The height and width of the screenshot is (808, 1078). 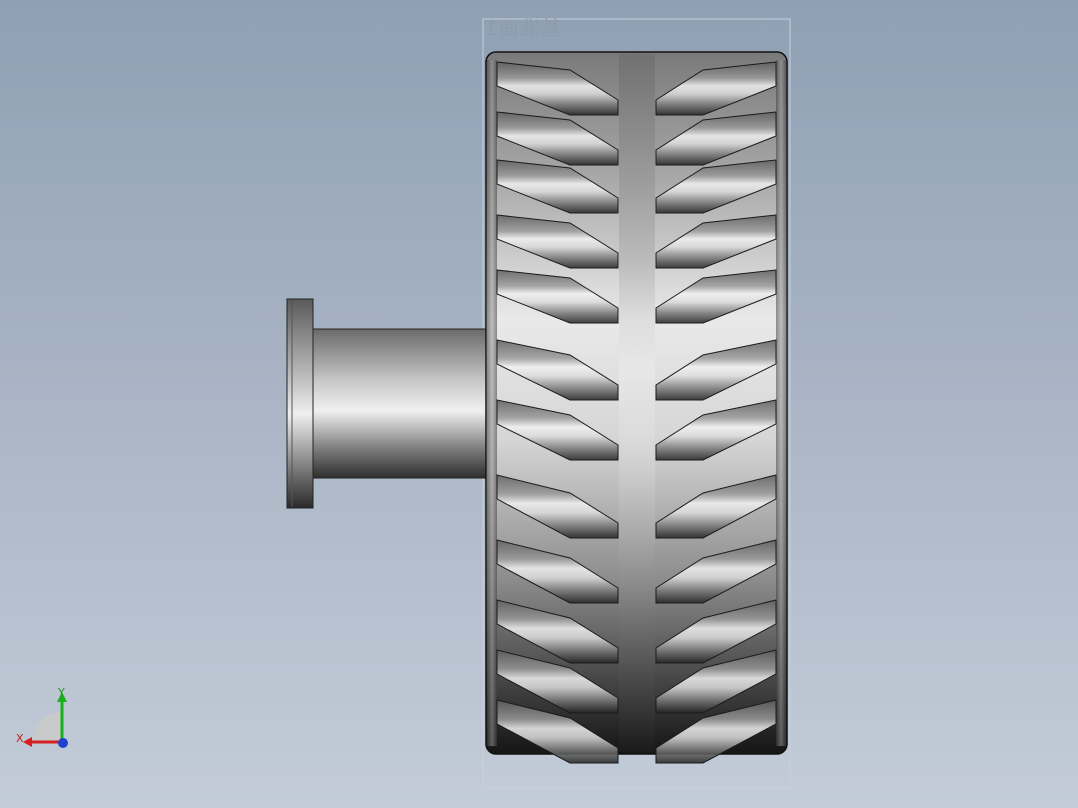 What do you see at coordinates (61, 692) in the screenshot?
I see `triad-y-label: Y` at bounding box center [61, 692].